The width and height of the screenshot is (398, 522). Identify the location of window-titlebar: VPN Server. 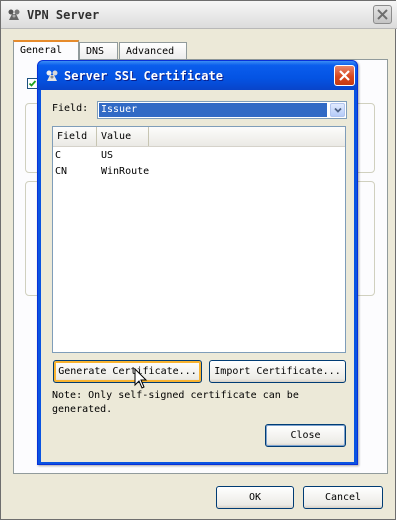
(199, 15).